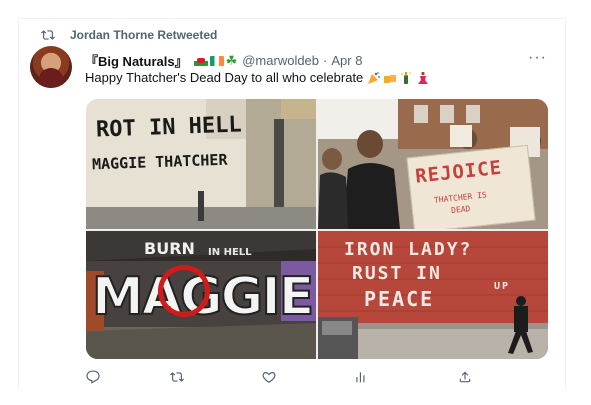 This screenshot has width=591, height=405. I want to click on share-icon, so click(465, 377).